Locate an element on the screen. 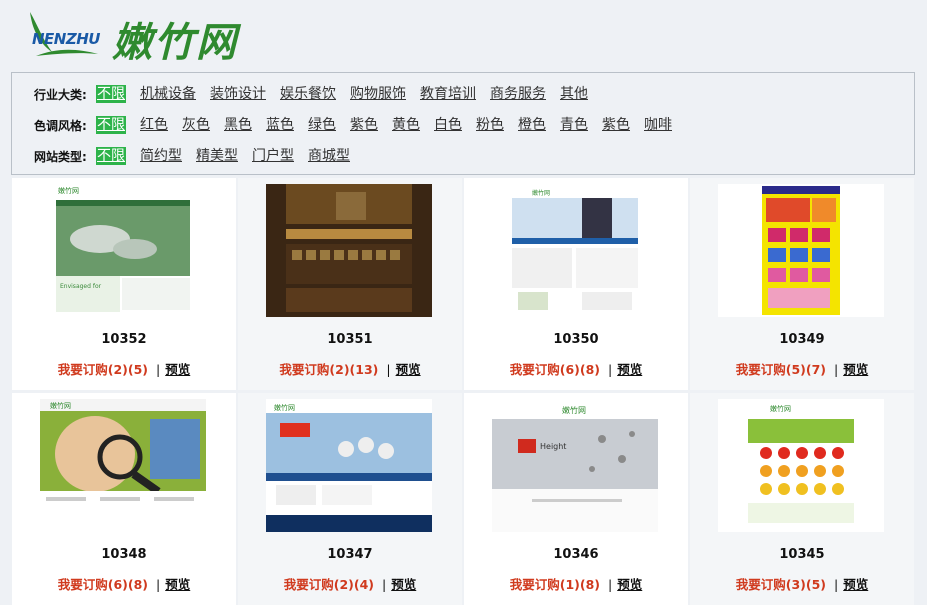 Image resolution: width=927 pixels, height=605 pixels. filter-option: 白色 is located at coordinates (448, 125).